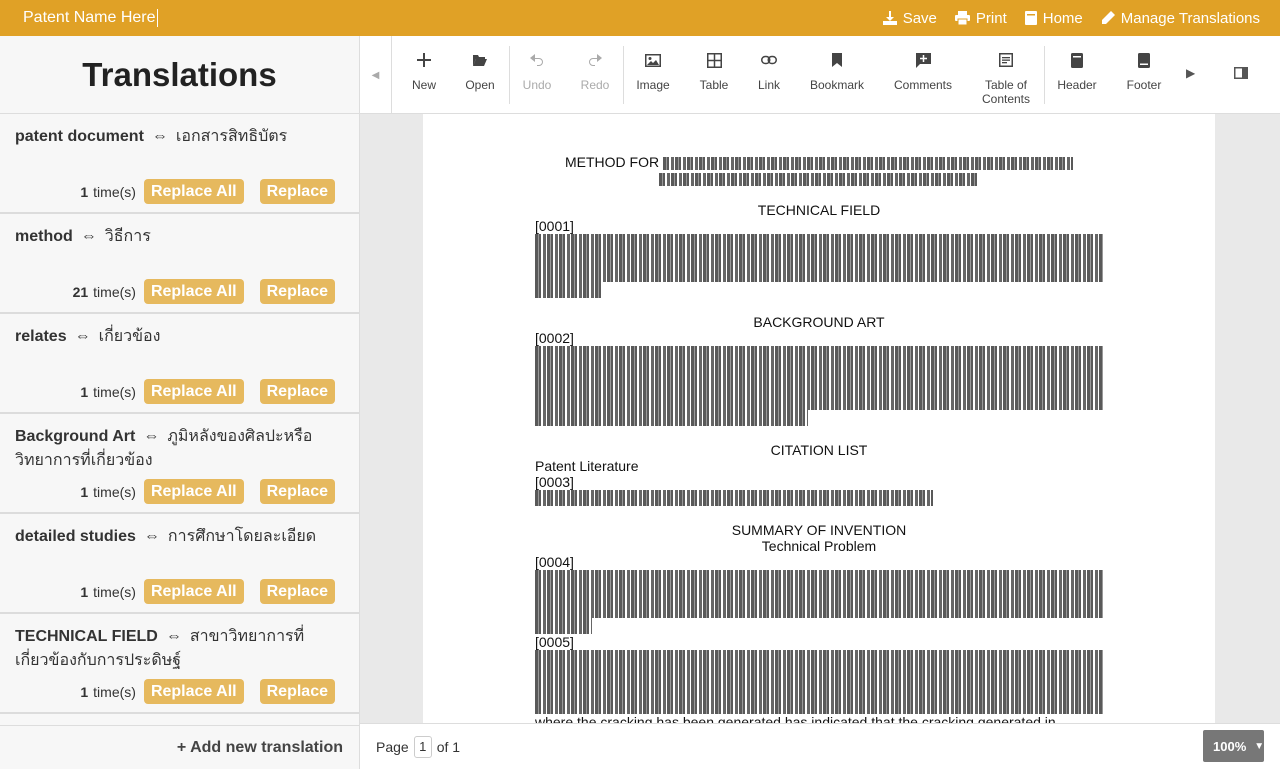  Describe the element at coordinates (80, 291) in the screenshot. I see `occurrence-count: 21` at that location.